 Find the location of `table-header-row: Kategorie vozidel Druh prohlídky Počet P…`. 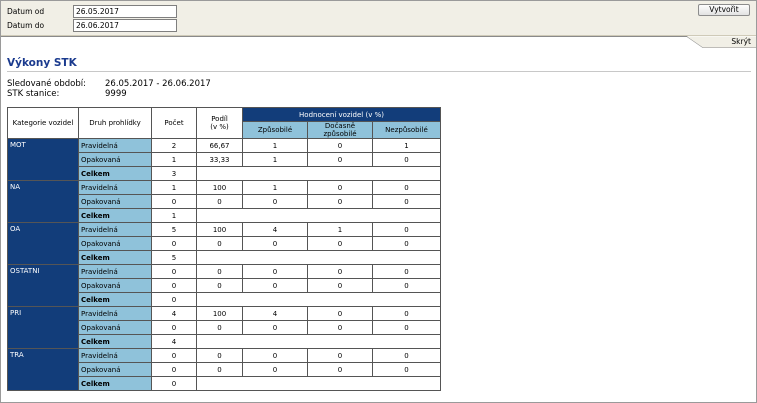

table-header-row: Kategorie vozidel Druh prohlídky Počet P… is located at coordinates (224, 123).